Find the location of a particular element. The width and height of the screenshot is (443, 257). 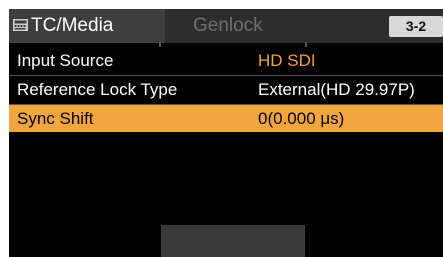

menu-row-label: Input Source is located at coordinates (65, 60).